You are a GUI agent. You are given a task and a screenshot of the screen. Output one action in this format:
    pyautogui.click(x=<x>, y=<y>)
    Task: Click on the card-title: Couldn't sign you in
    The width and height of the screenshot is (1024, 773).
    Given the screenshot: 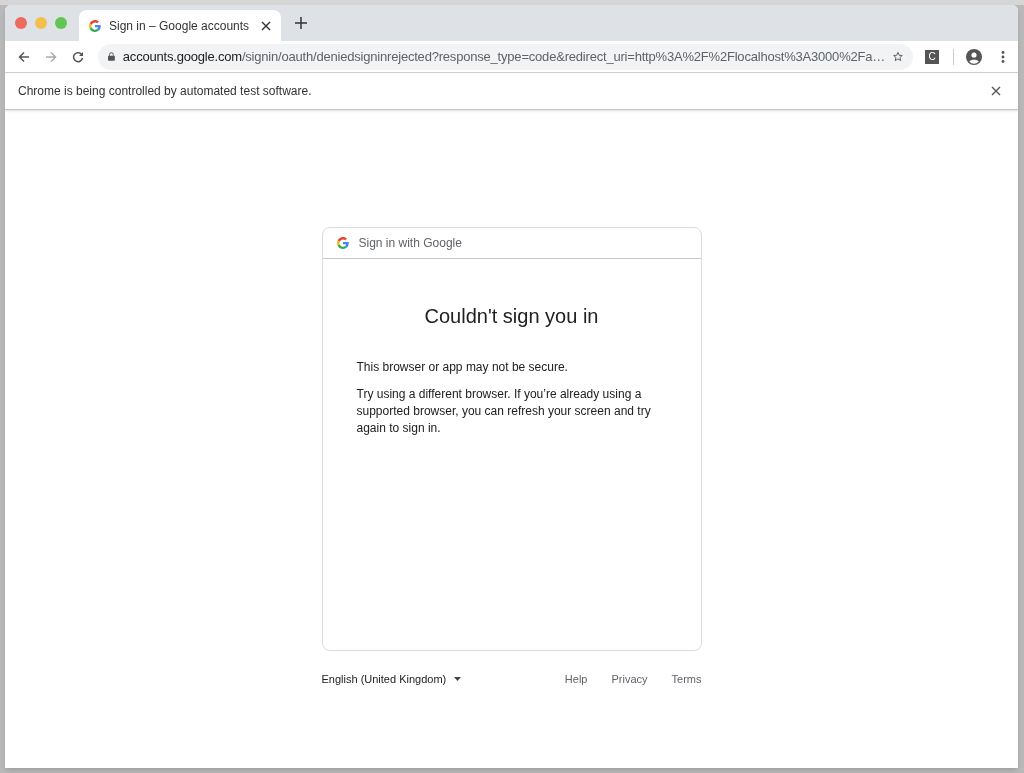 What is the action you would take?
    pyautogui.click(x=511, y=316)
    